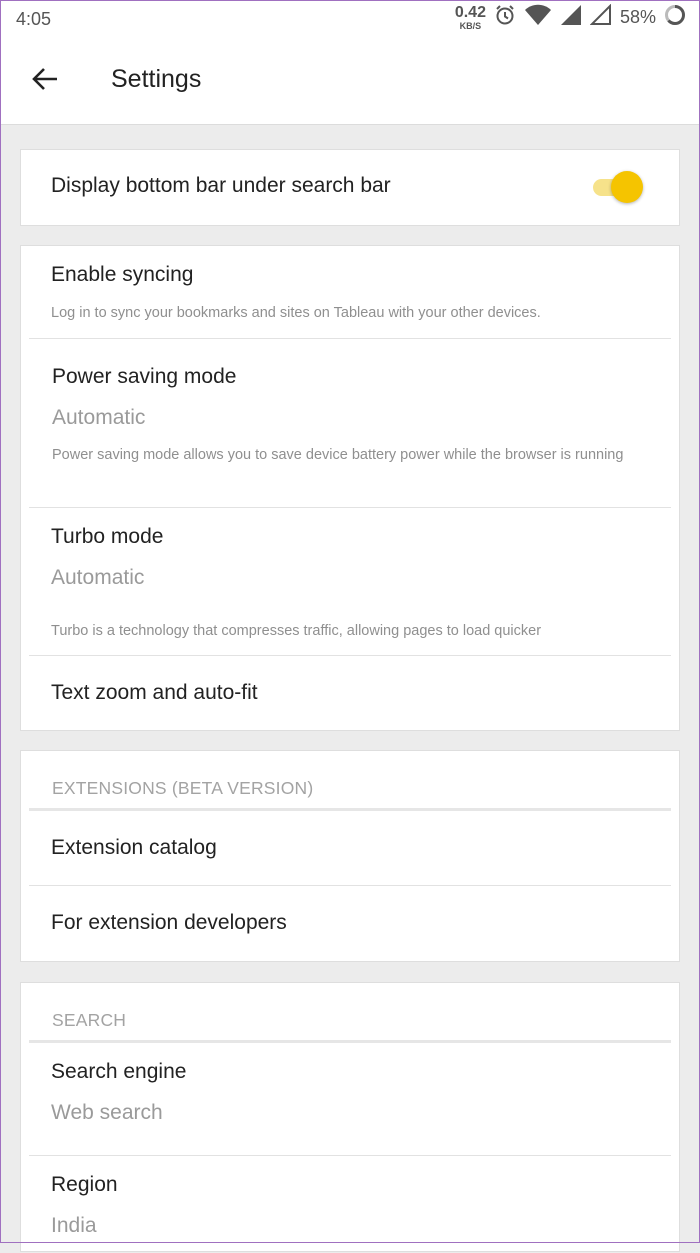 This screenshot has width=700, height=1253. What do you see at coordinates (34, 19) in the screenshot?
I see `status-time: 4:05` at bounding box center [34, 19].